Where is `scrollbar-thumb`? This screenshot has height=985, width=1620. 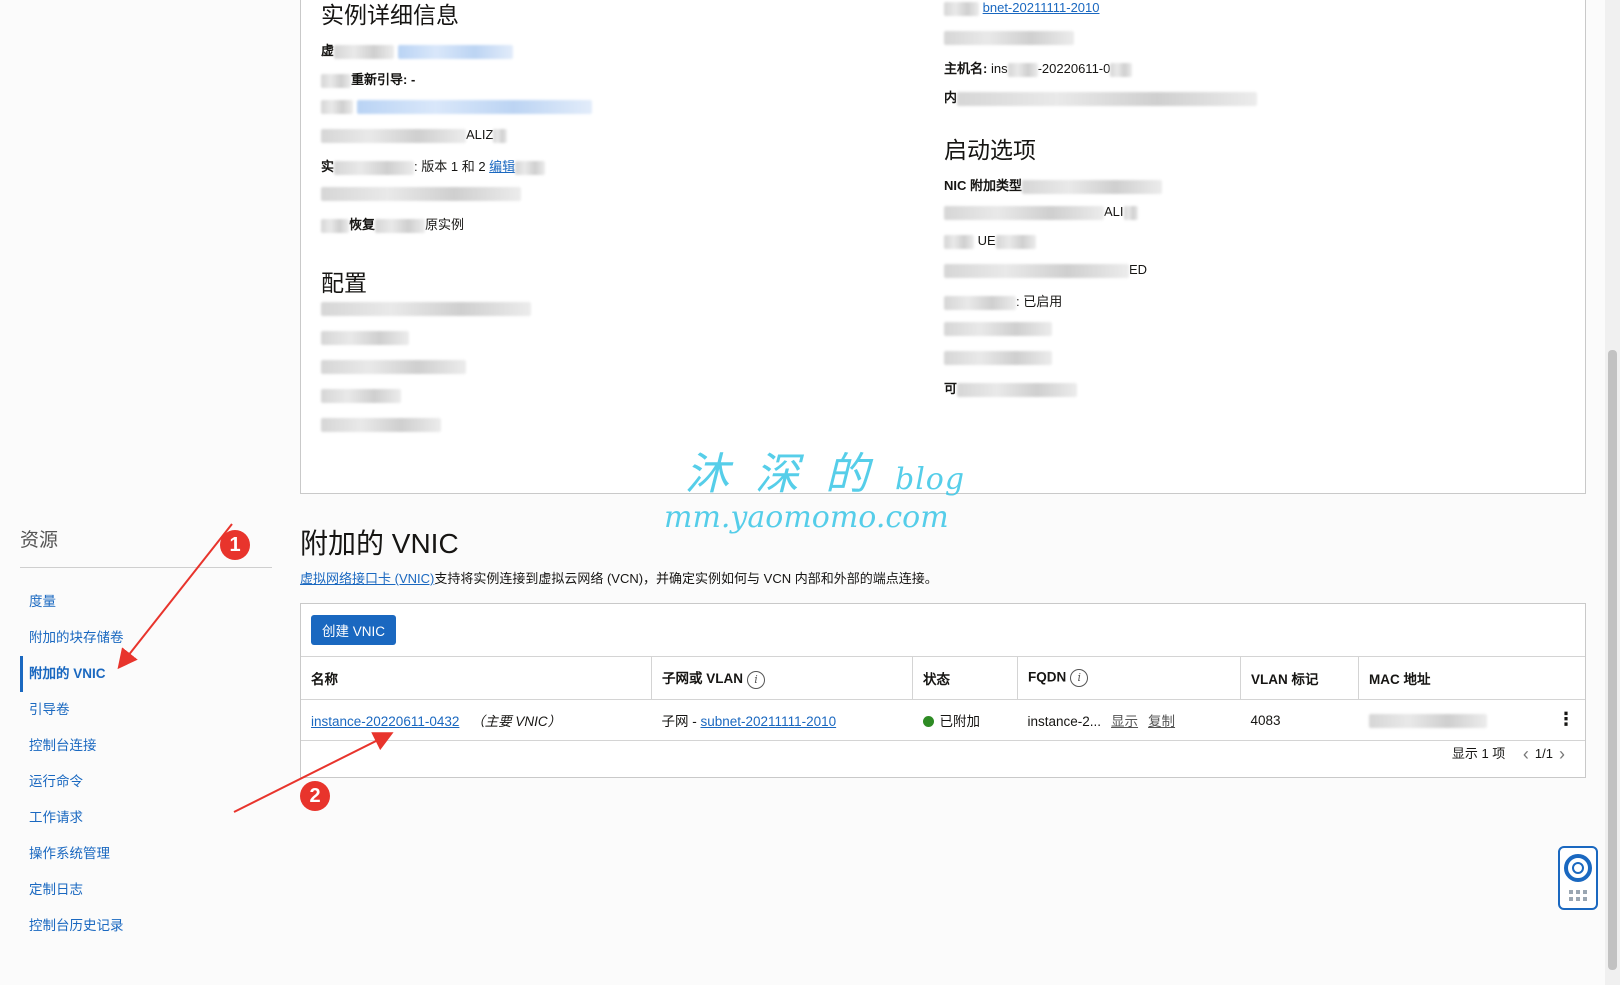
scrollbar-thumb is located at coordinates (1612, 660).